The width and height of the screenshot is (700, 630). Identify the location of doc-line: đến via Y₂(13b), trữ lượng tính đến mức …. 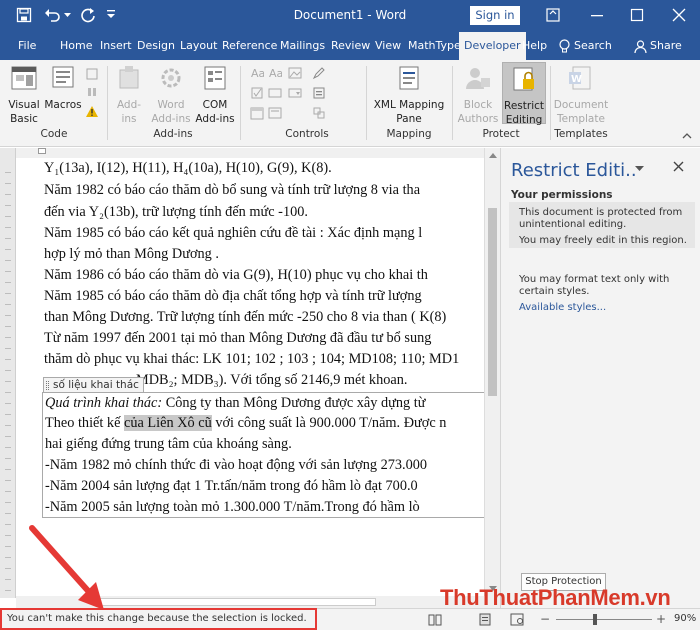
(176, 212).